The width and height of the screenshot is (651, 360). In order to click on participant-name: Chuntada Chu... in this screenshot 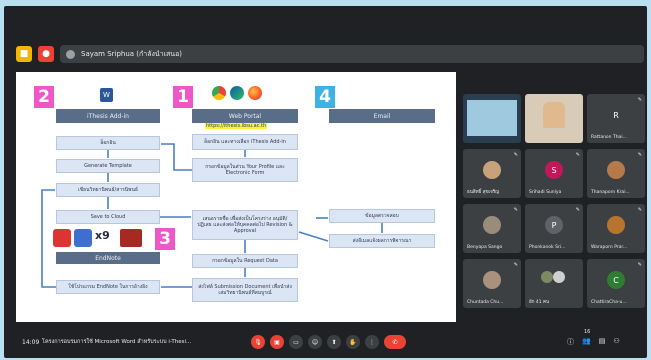, I will do `click(485, 302)`.